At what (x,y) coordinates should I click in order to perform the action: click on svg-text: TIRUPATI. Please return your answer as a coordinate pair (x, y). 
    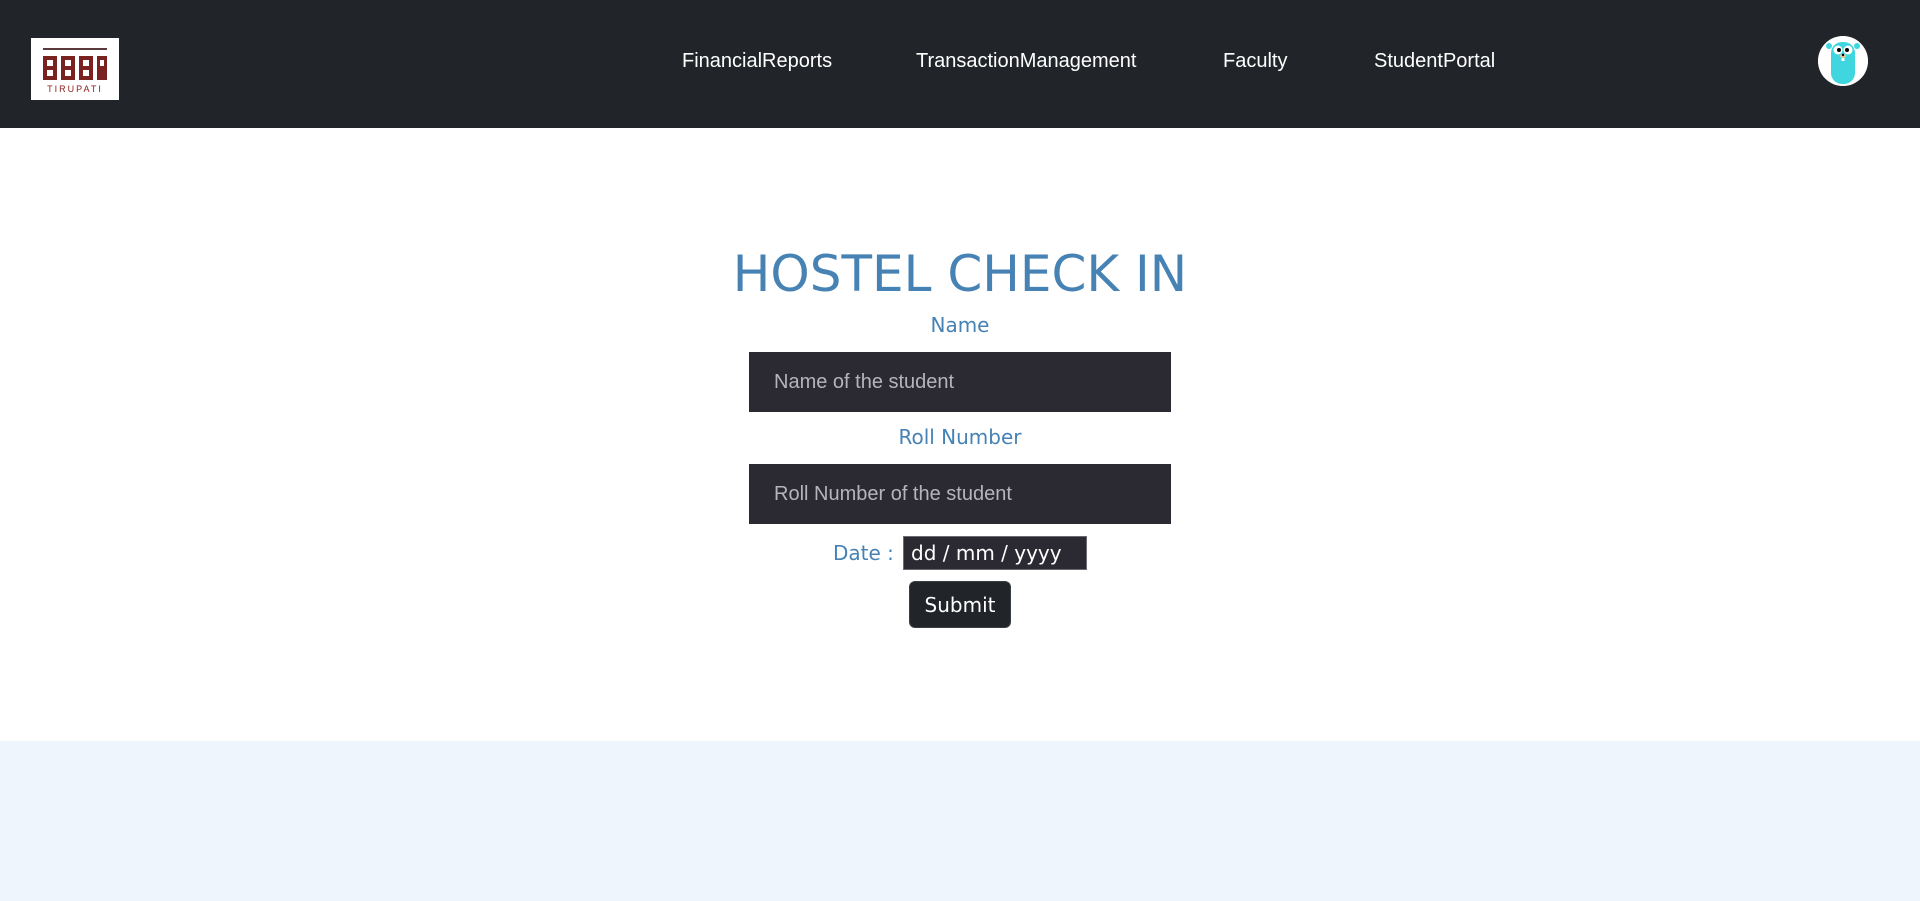
    Looking at the image, I should click on (75, 89).